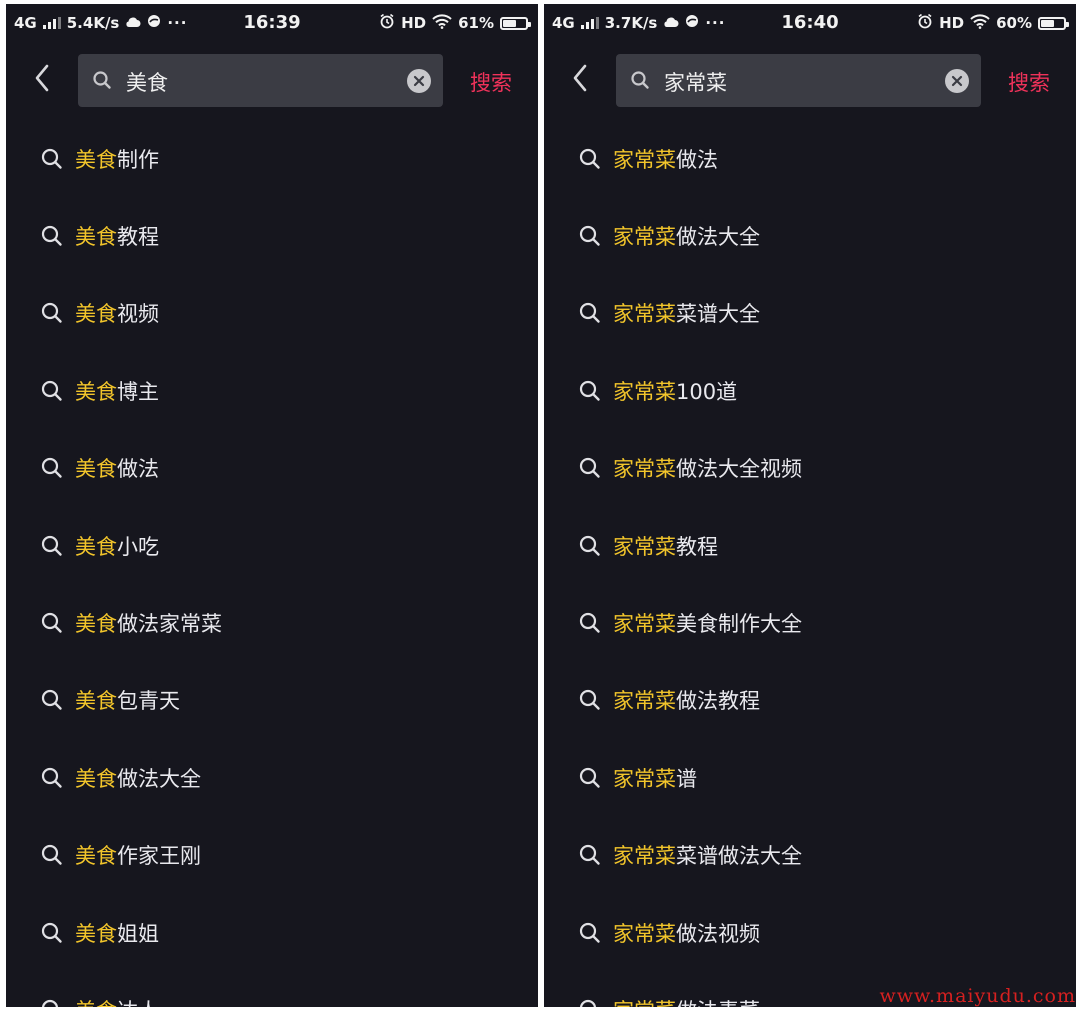  Describe the element at coordinates (272, 158) in the screenshot. I see `suggestion-item: 美食制作` at that location.